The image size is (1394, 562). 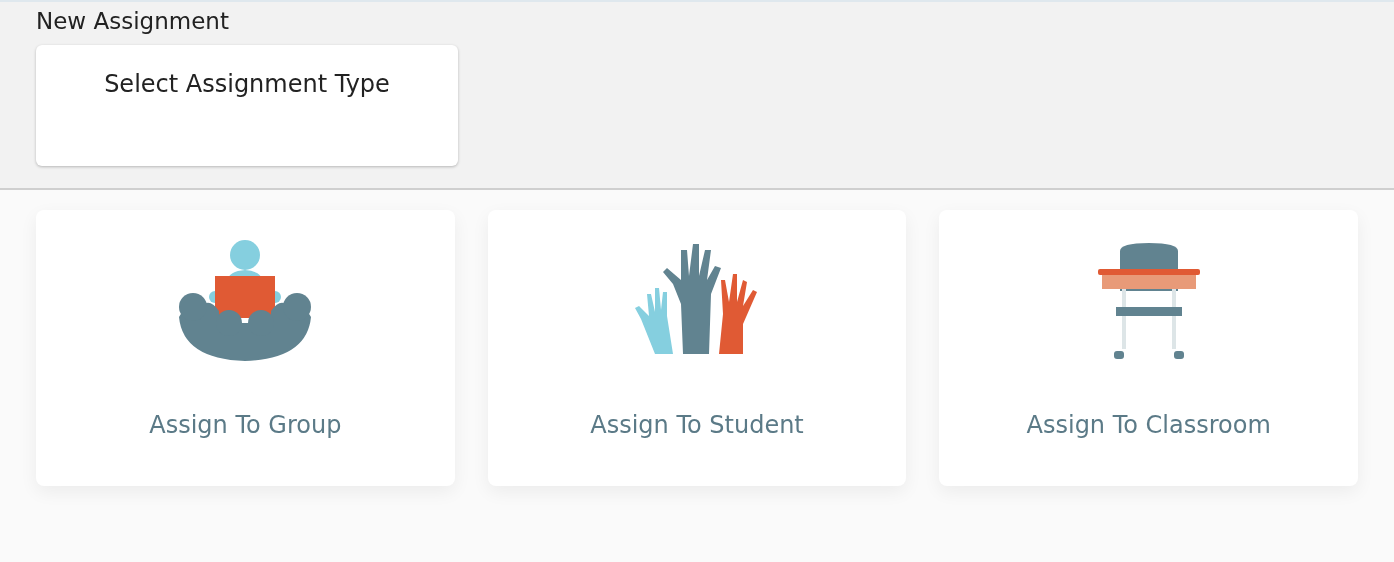 What do you see at coordinates (245, 425) in the screenshot?
I see `option-label: Assign To Group` at bounding box center [245, 425].